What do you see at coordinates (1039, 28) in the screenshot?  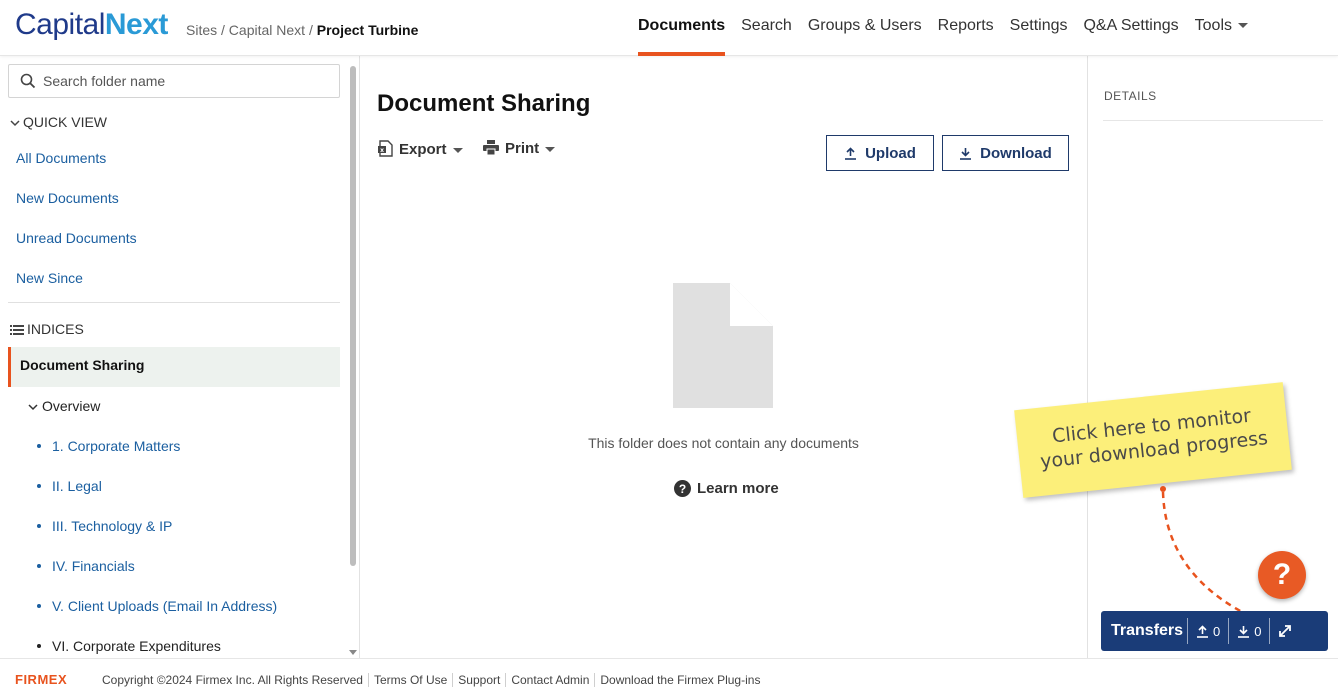 I see `nav-settings: Settings` at bounding box center [1039, 28].